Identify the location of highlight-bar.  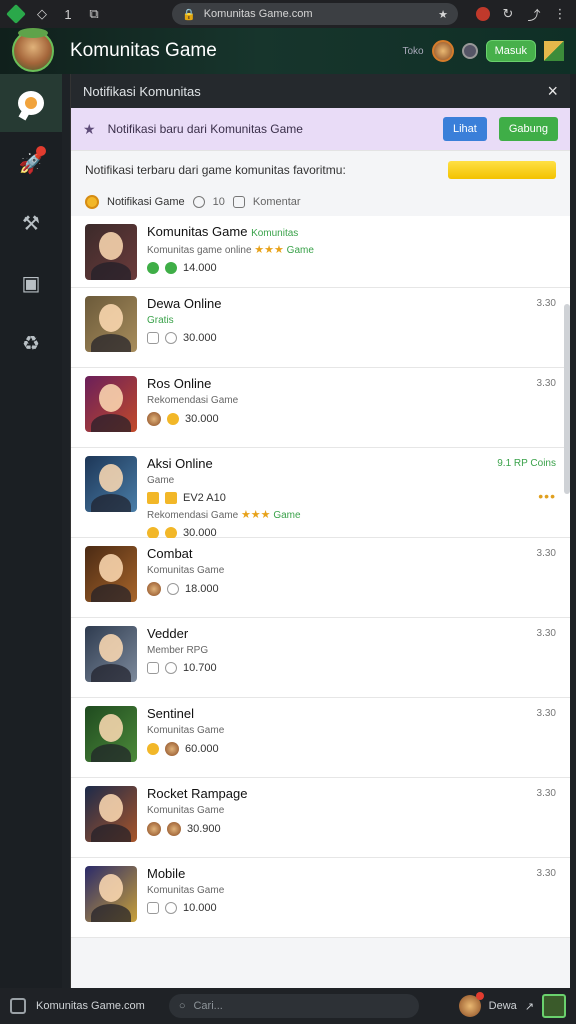
(502, 169).